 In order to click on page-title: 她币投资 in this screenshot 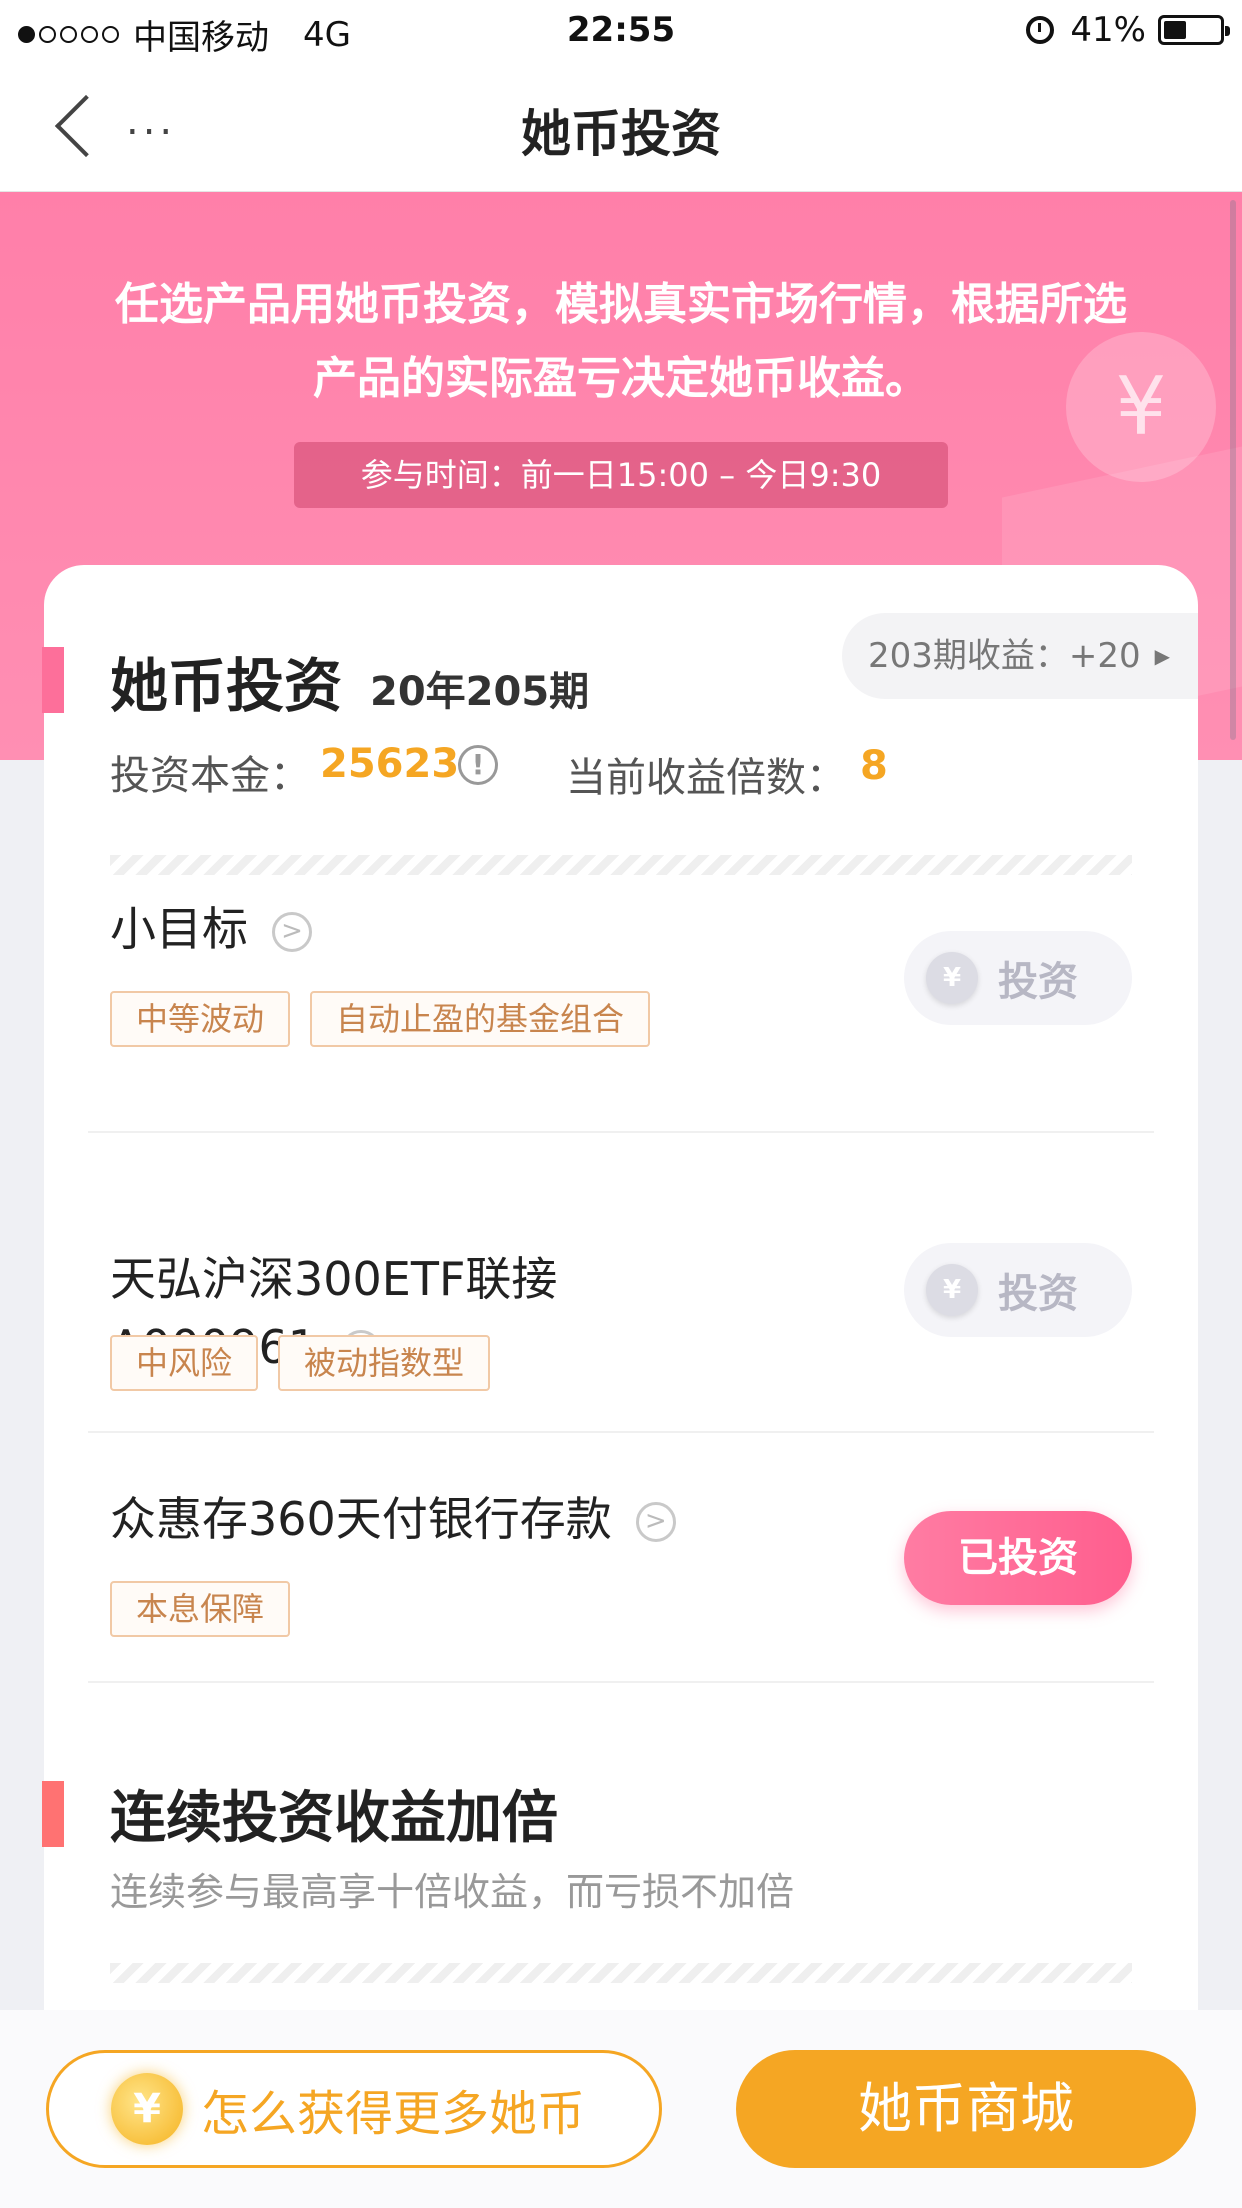, I will do `click(621, 134)`.